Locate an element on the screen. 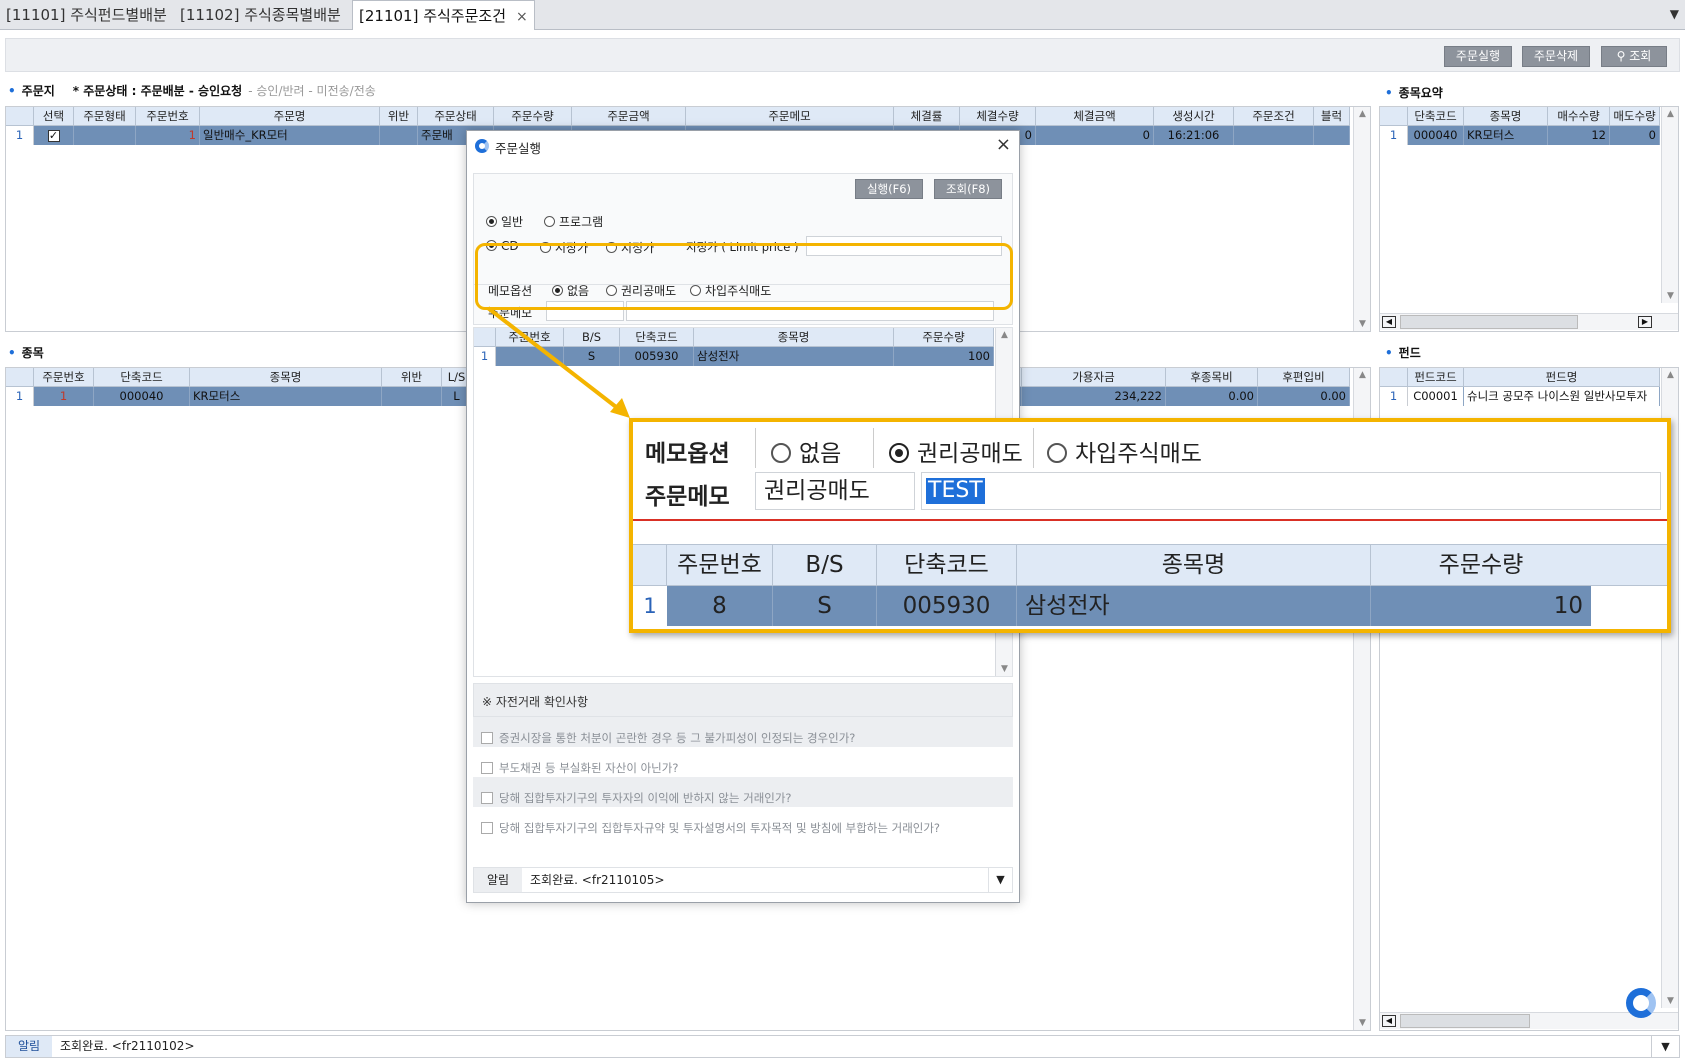  zoom-memo-label: 주문메모 is located at coordinates (687, 497).